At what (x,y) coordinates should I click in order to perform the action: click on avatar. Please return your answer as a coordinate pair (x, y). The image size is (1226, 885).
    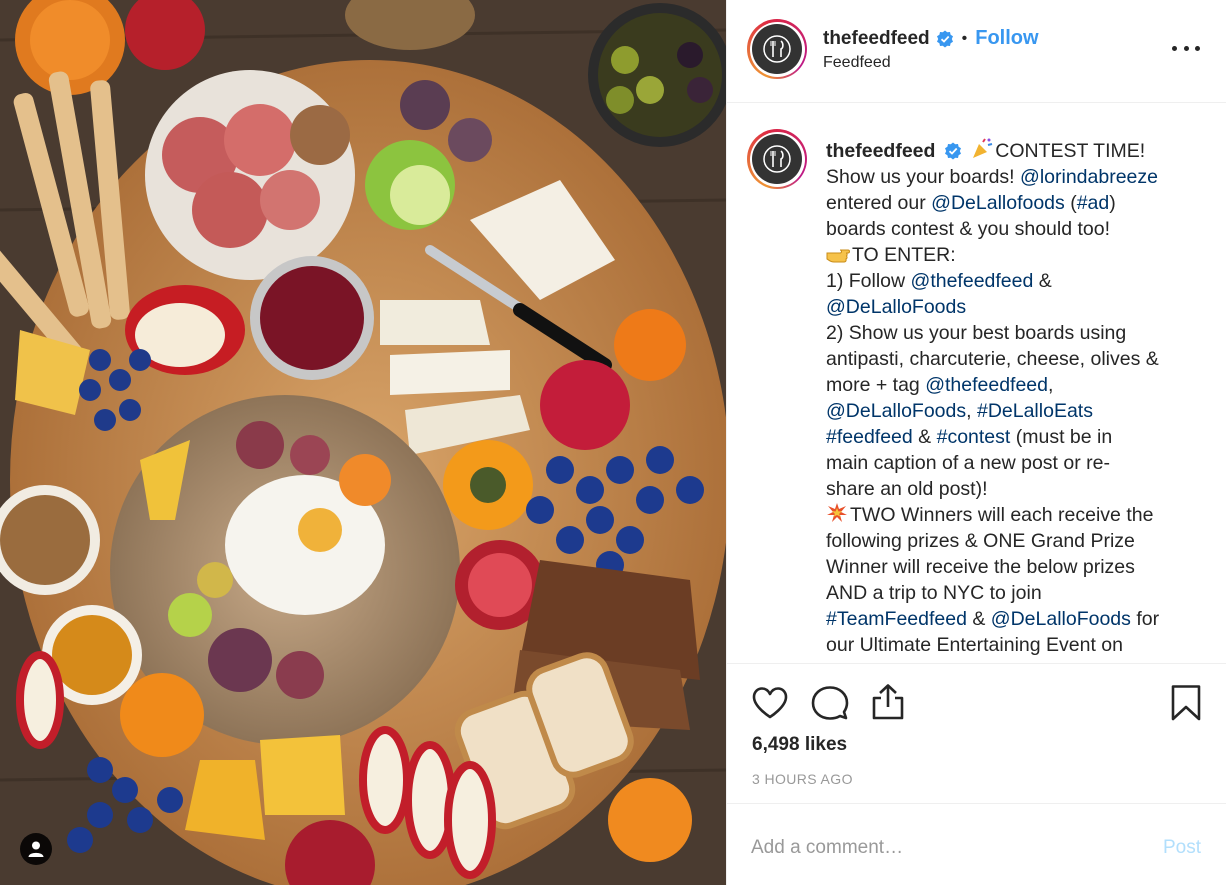
    Looking at the image, I should click on (777, 49).